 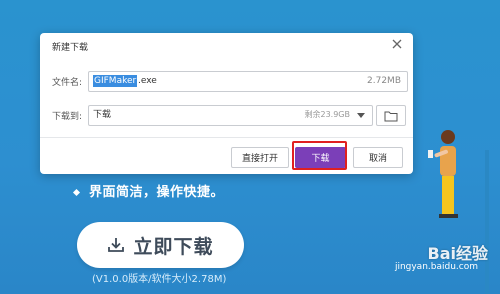 I want to click on directory-select: 下载 剩余23.9GB, so click(x=230, y=115).